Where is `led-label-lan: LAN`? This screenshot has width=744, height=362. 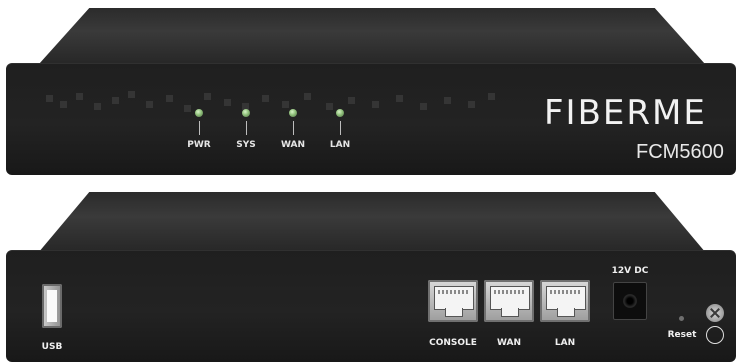
led-label-lan: LAN is located at coordinates (340, 145).